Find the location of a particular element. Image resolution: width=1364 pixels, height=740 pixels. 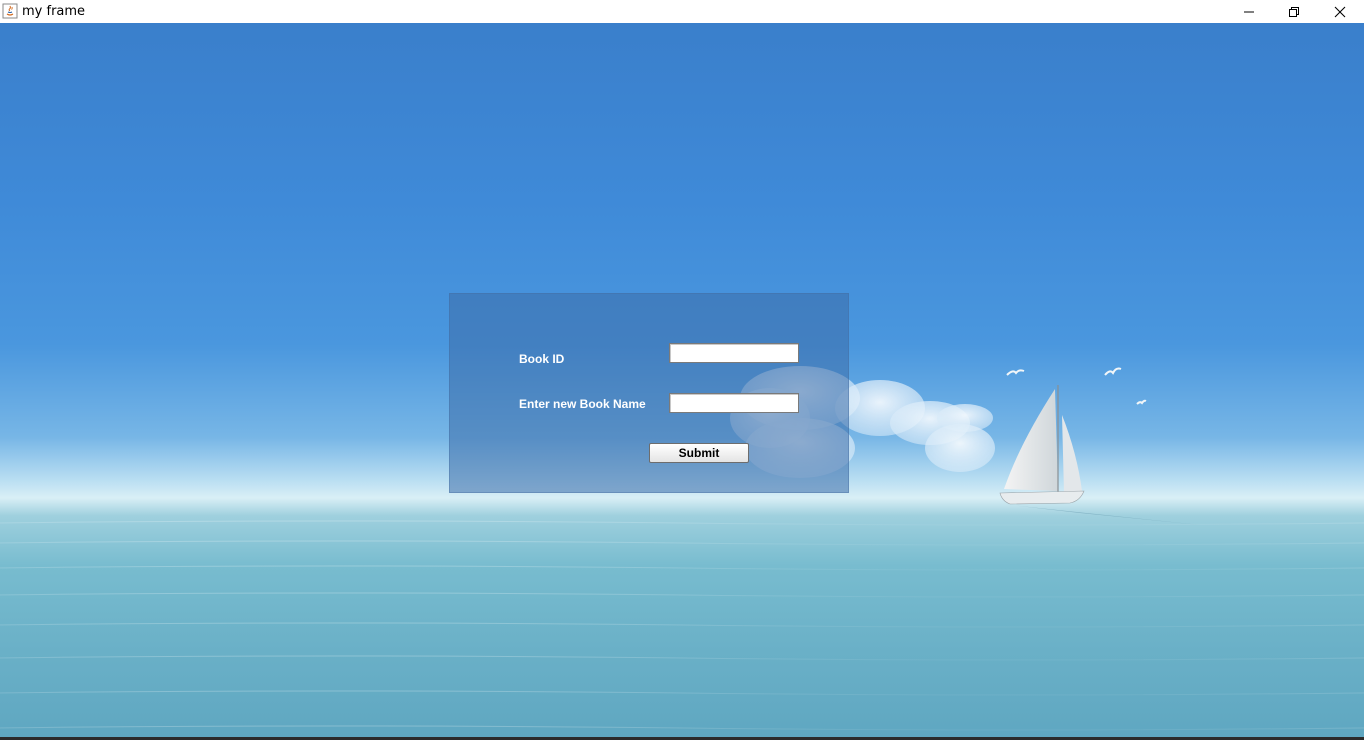

window-title: my frame is located at coordinates (54, 11).